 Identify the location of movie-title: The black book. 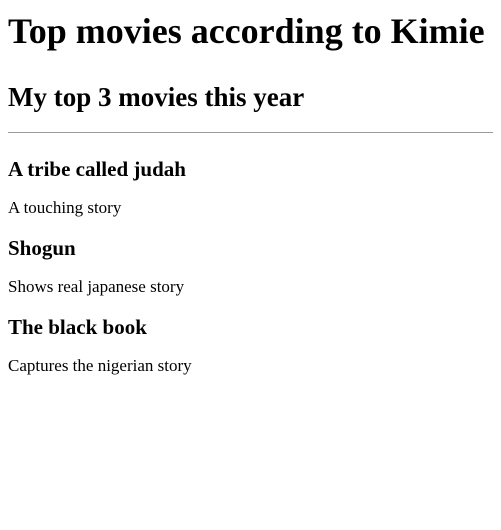
(77, 327).